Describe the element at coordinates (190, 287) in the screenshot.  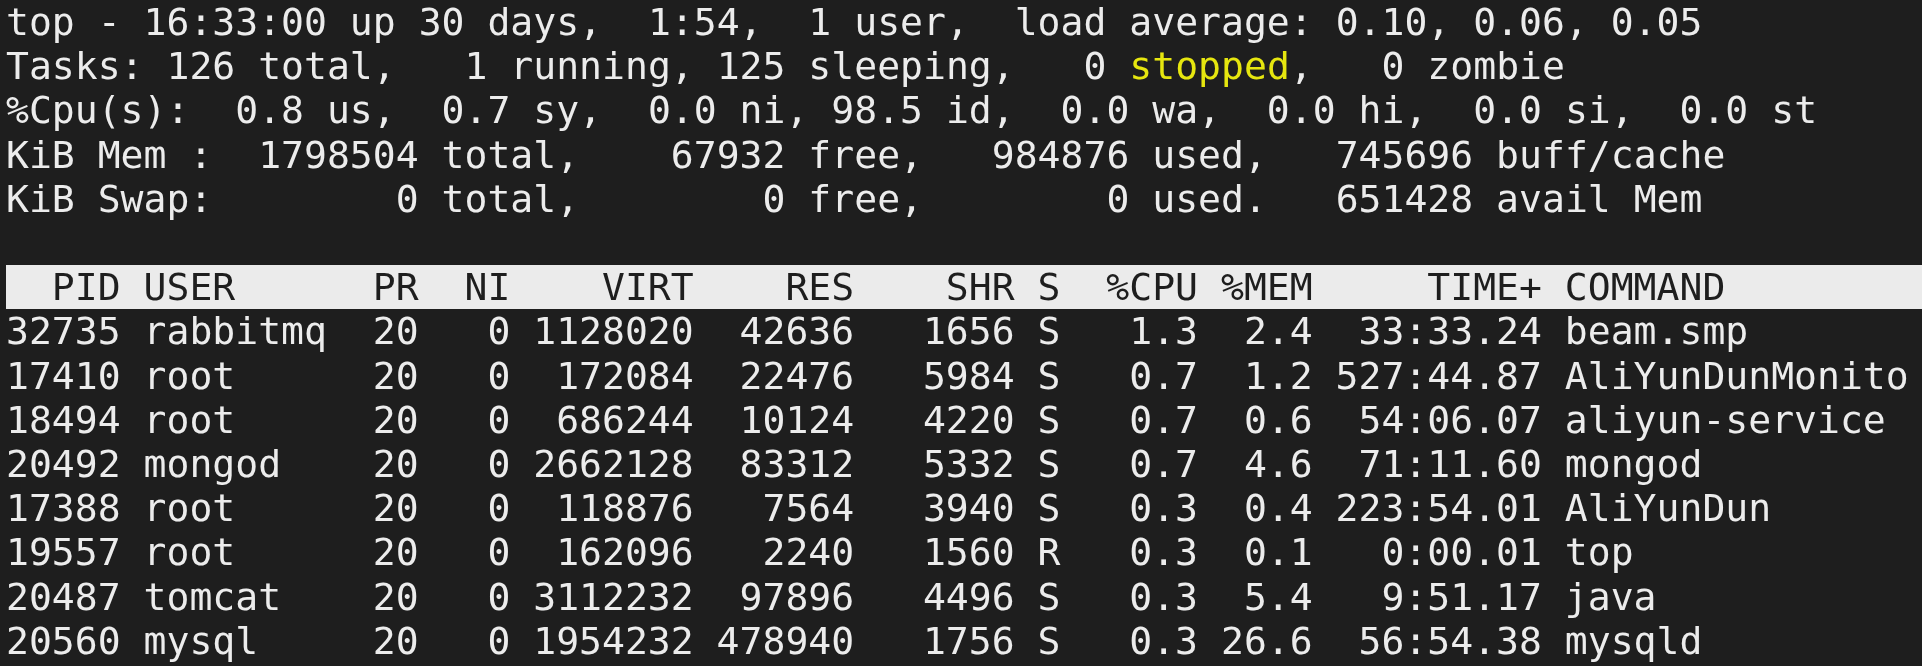
I see `column-header: USER` at that location.